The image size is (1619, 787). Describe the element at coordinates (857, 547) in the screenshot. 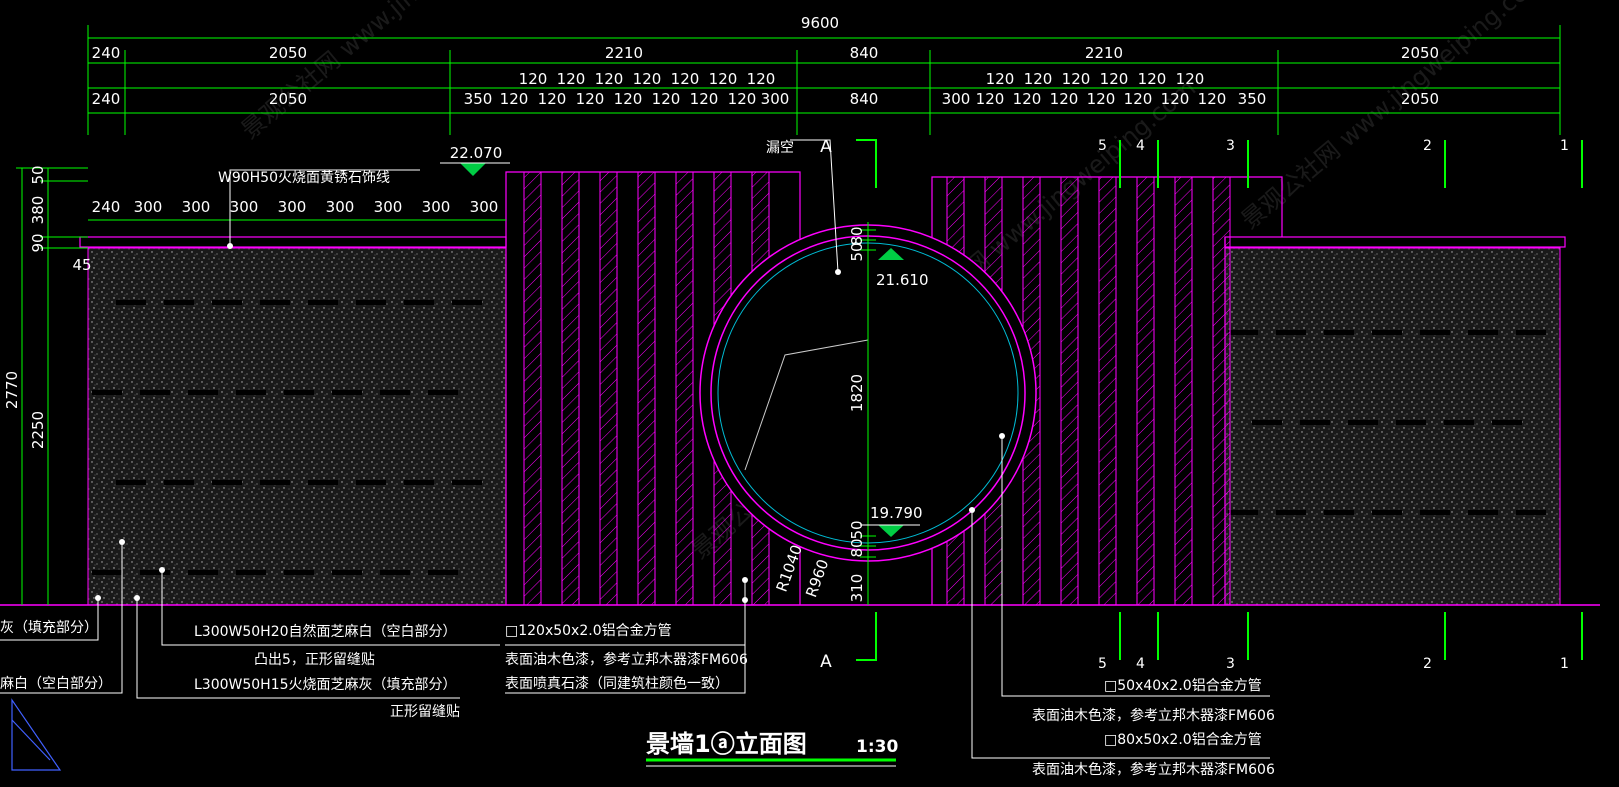

I see `svg-text: 80` at that location.